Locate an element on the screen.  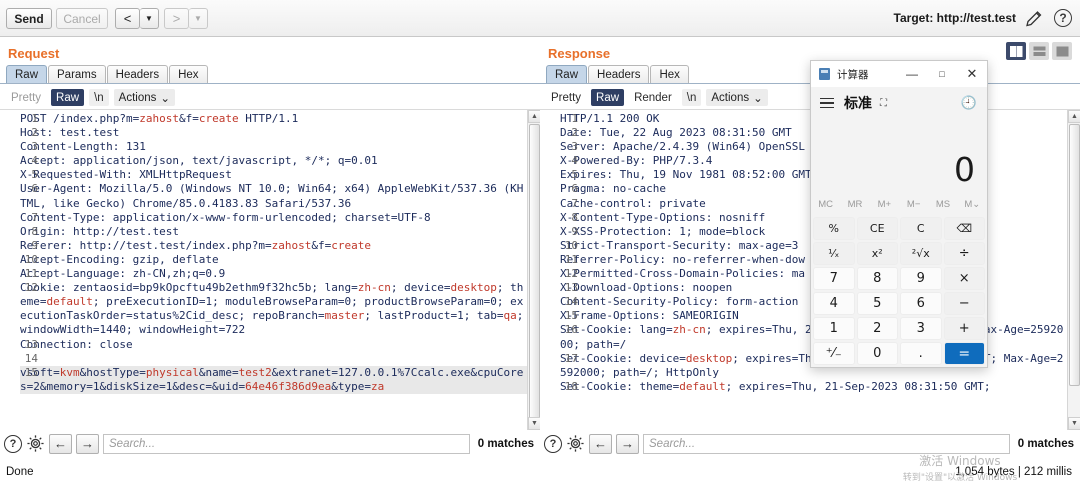
keep-on-top-icon: ⛶ is located at coordinates (883, 103).